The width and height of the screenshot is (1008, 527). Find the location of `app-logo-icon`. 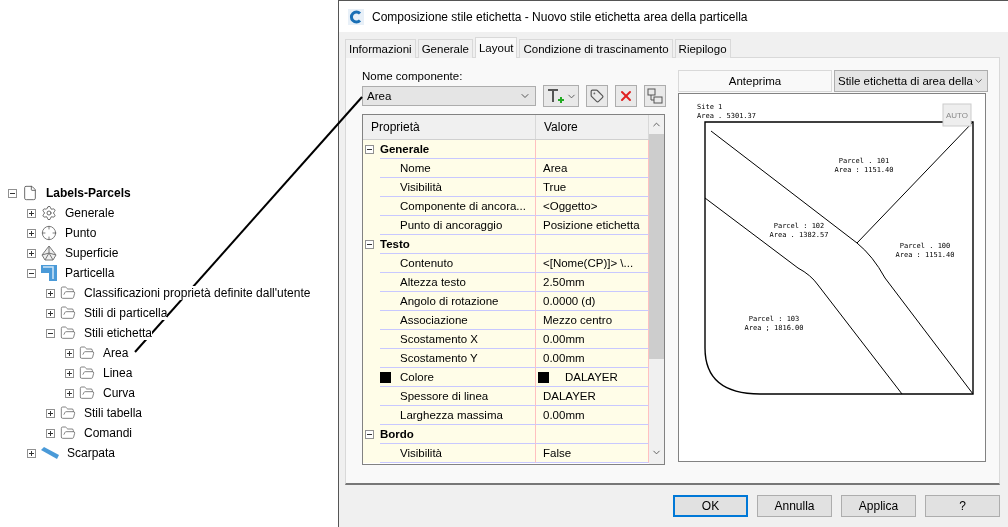

app-logo-icon is located at coordinates (356, 16).